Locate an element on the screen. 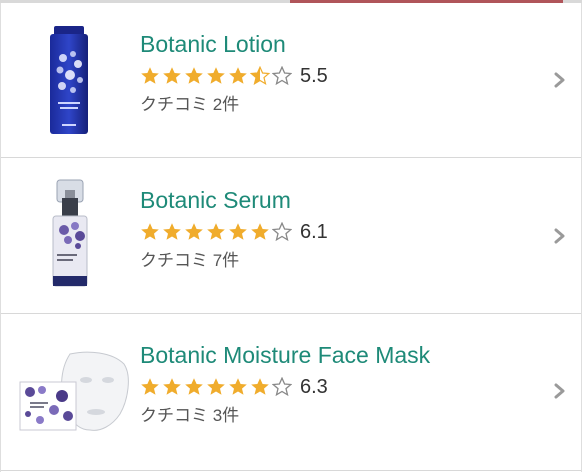 Image resolution: width=582 pixels, height=472 pixels. rating-score: 6.3 is located at coordinates (314, 387).